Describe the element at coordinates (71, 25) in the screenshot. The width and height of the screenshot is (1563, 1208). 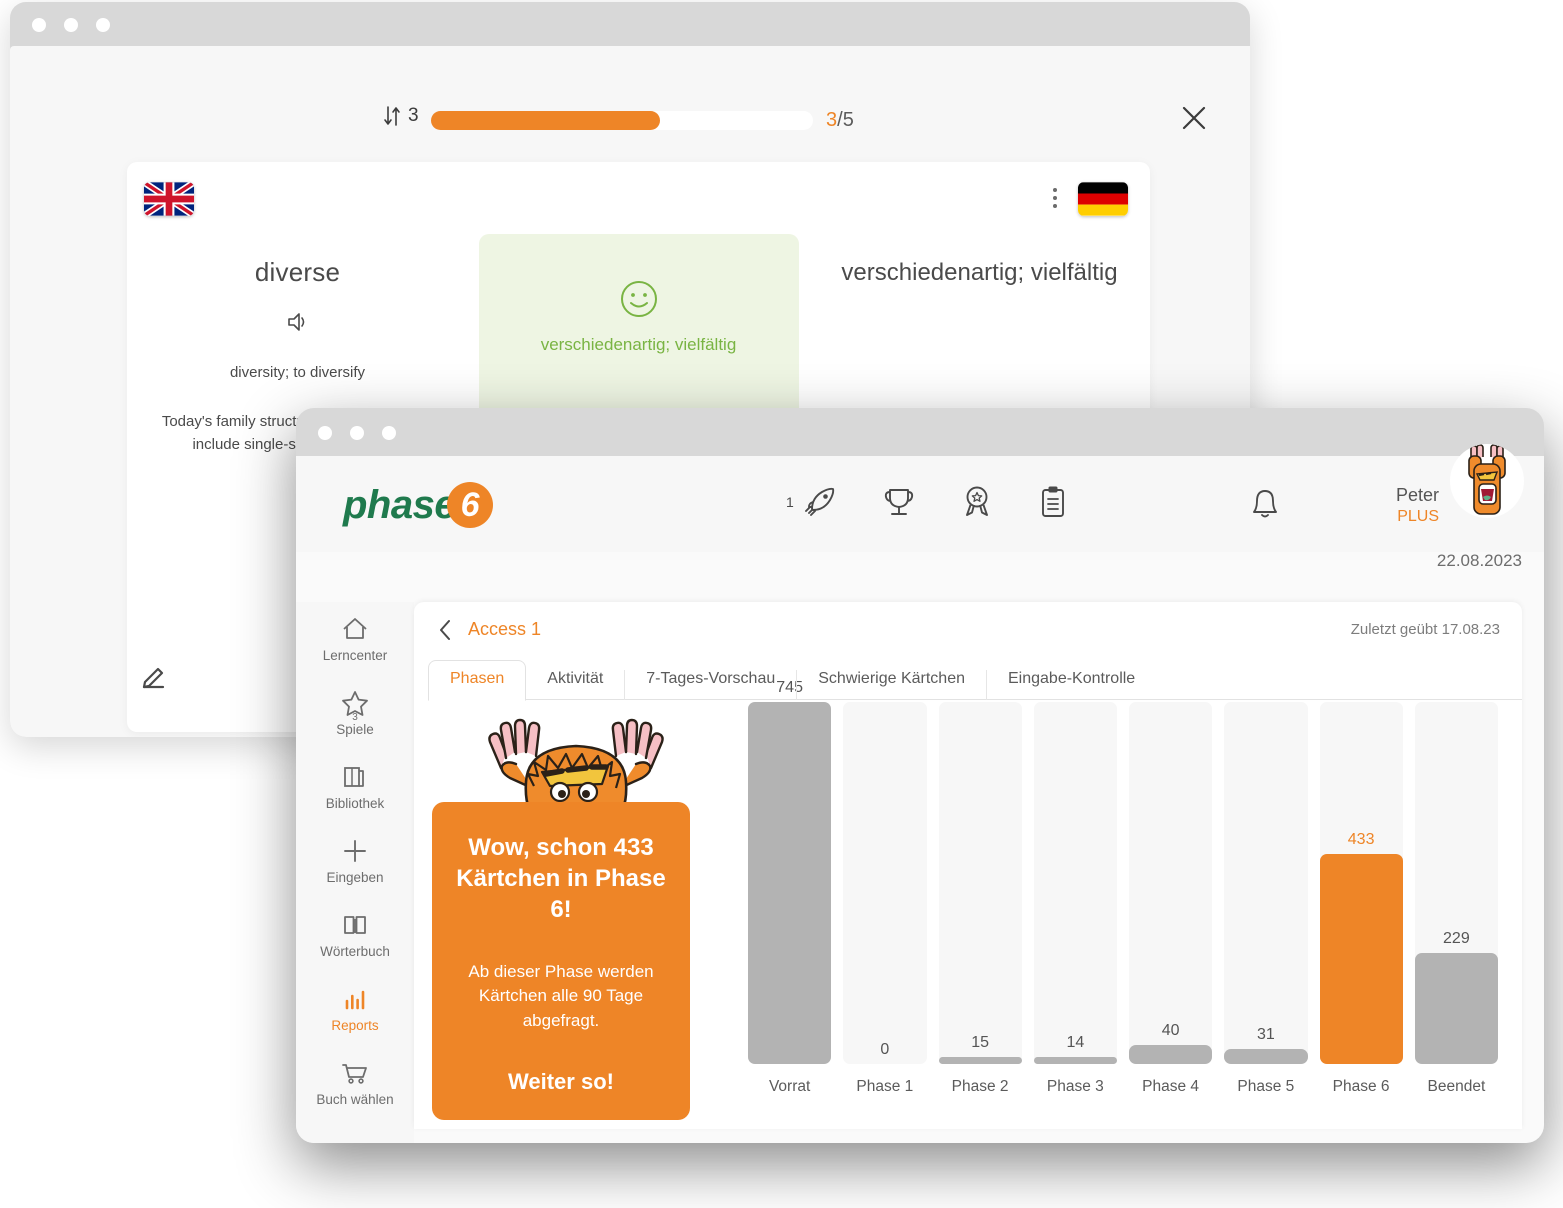
I see `window-dot-minimize` at that location.